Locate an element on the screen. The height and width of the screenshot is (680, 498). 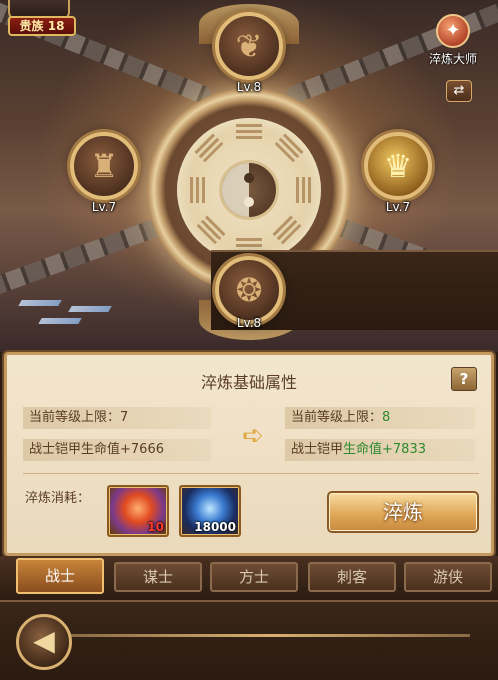
next-hp-stat: 战士铠甲生命值+7833 is located at coordinates (380, 450).